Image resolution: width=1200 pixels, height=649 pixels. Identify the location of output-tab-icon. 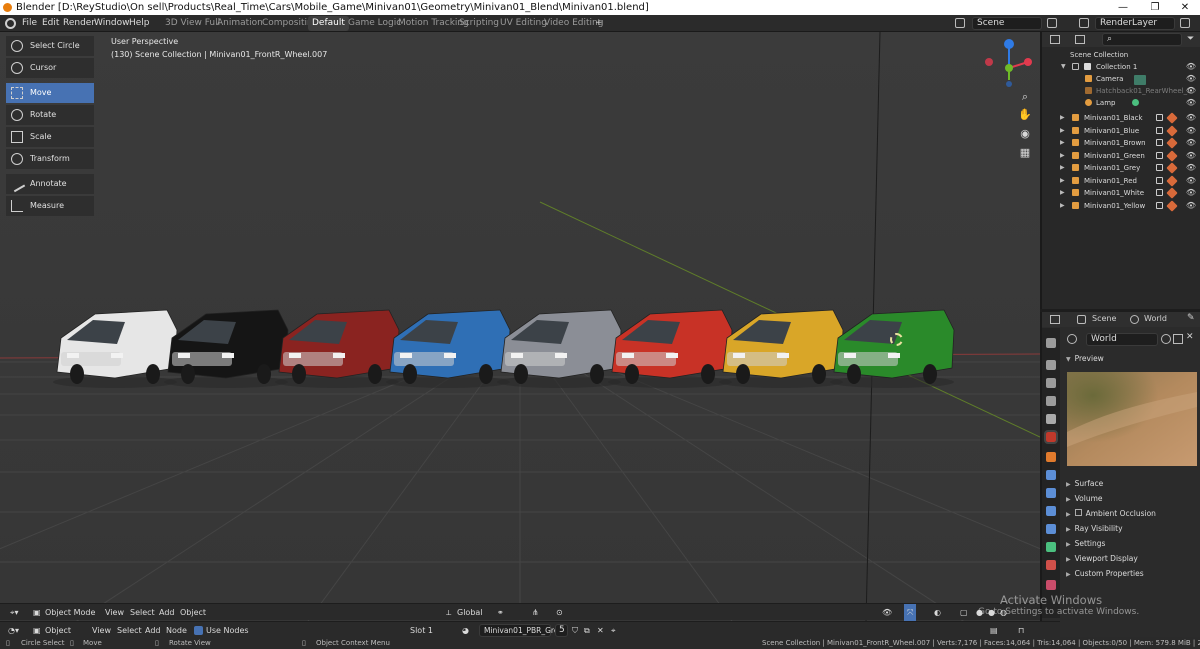
(1051, 383).